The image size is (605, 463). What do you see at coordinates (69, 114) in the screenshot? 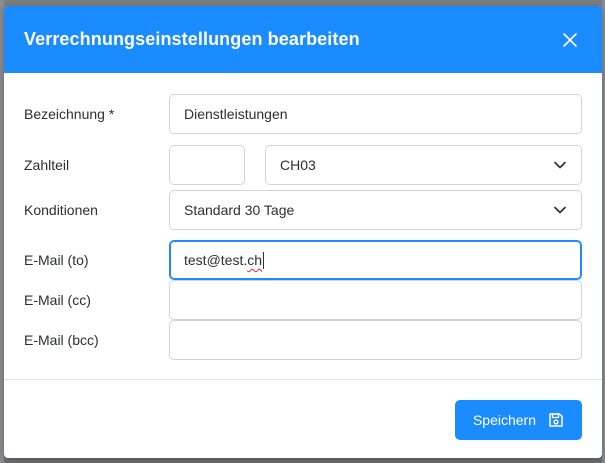
I see `bezeichnung-label: Bezeichnung *` at bounding box center [69, 114].